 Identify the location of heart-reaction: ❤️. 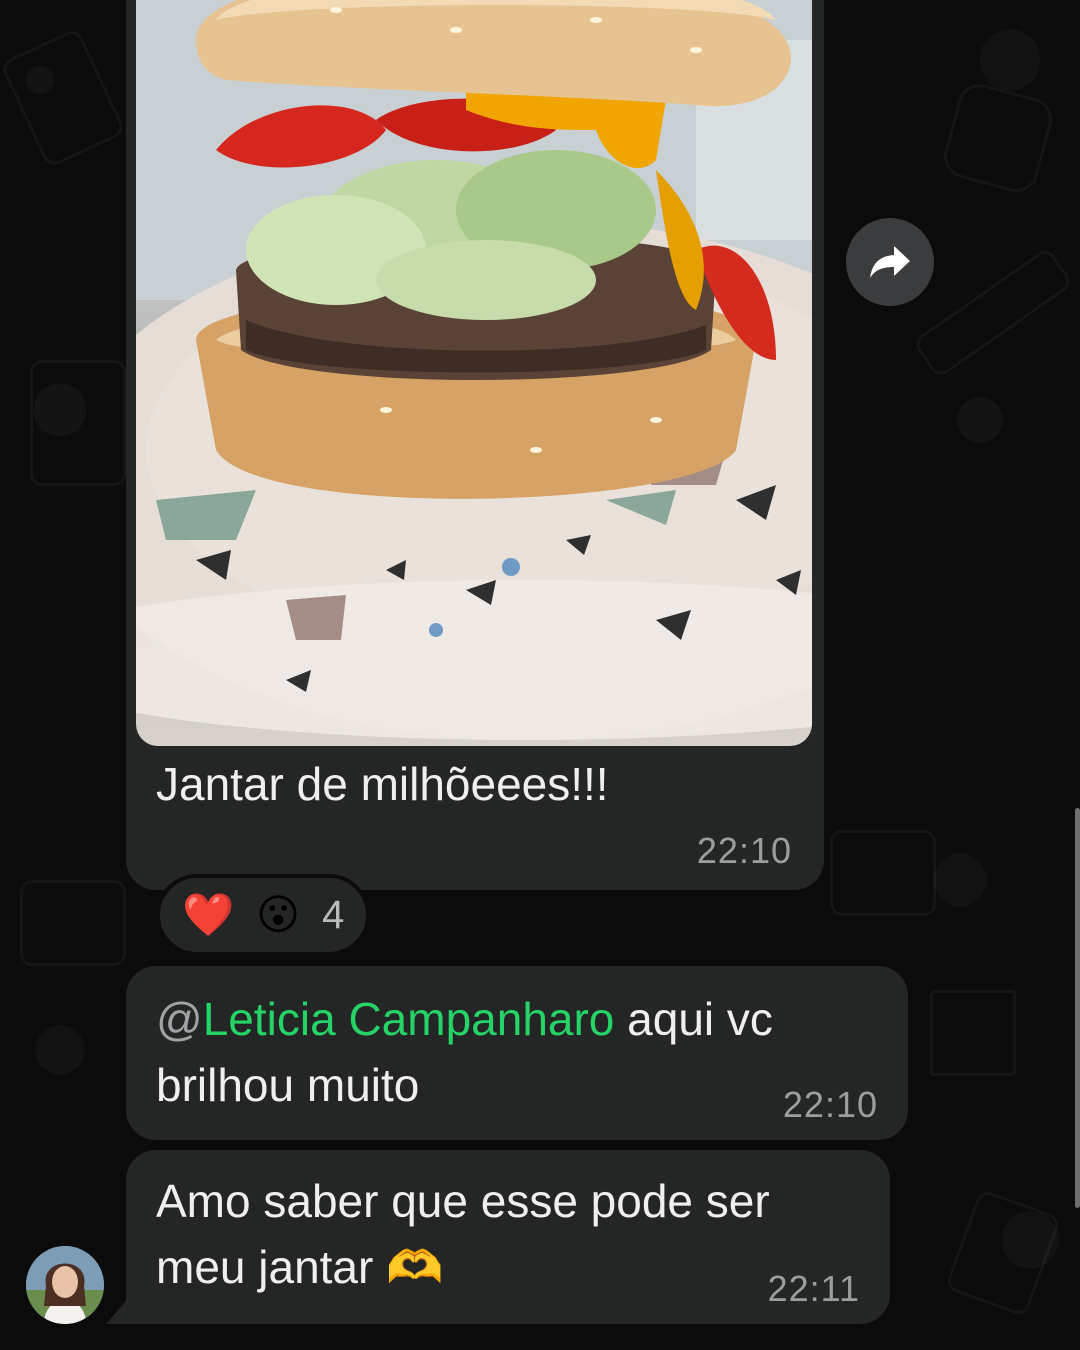
(208, 914).